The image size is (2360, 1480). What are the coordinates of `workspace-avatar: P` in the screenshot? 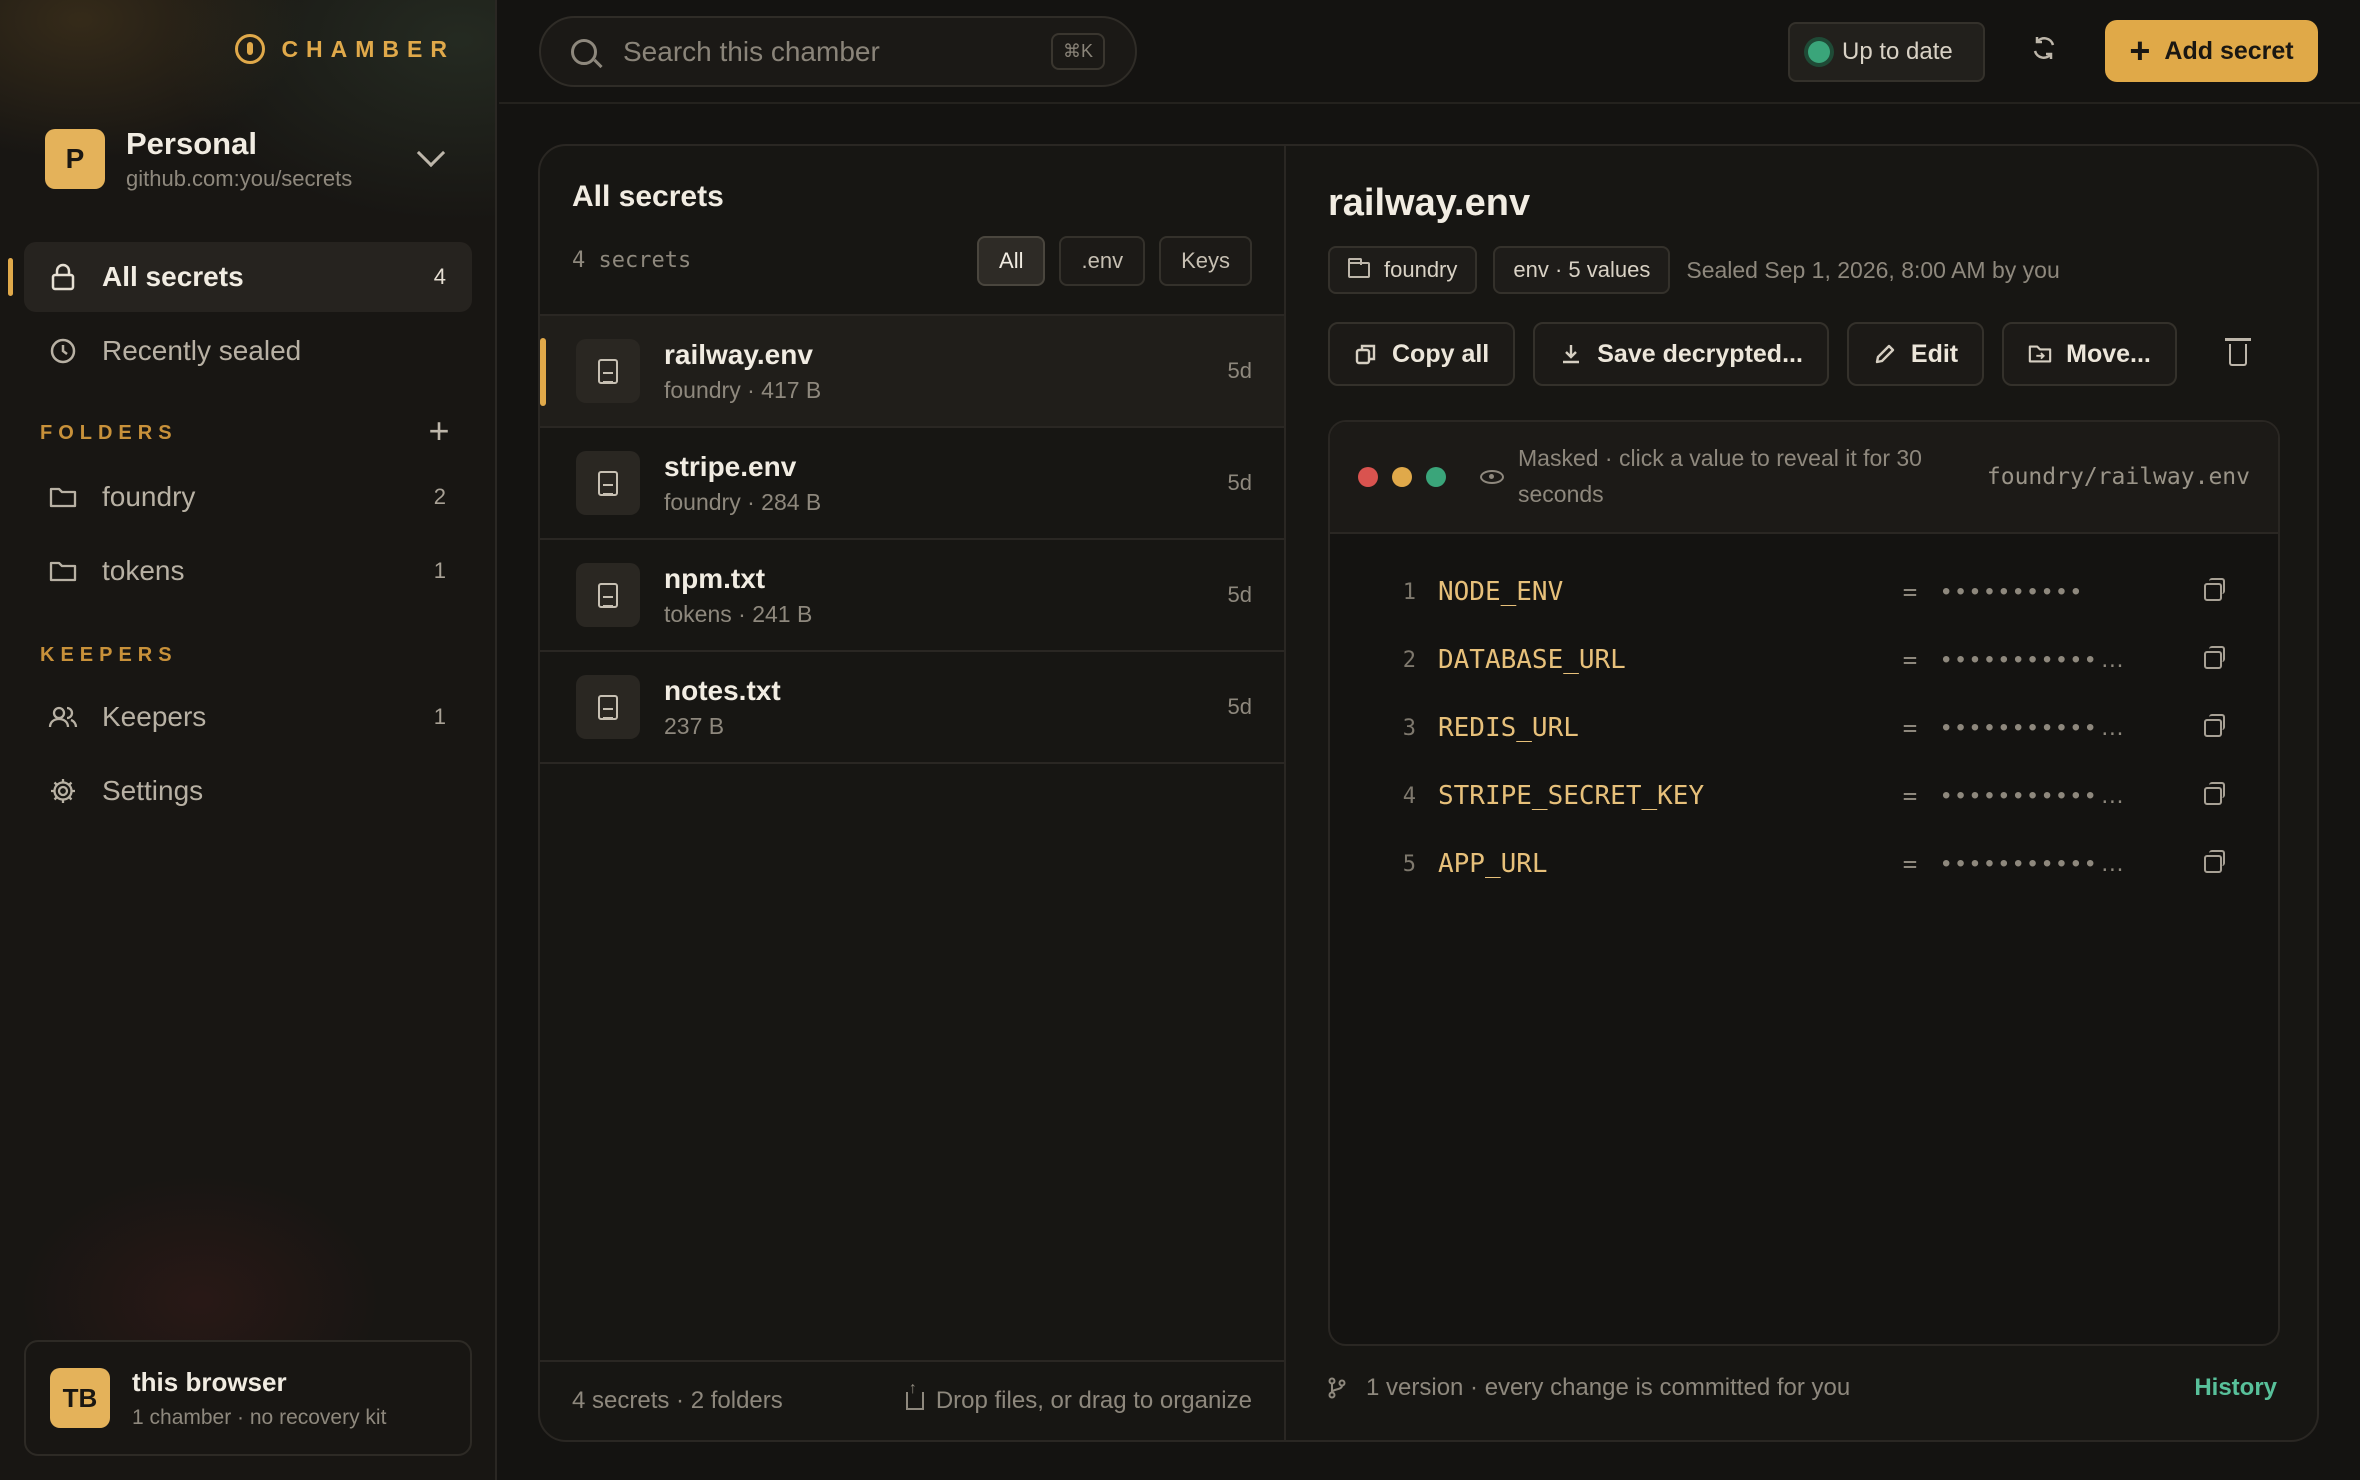 It's located at (75, 159).